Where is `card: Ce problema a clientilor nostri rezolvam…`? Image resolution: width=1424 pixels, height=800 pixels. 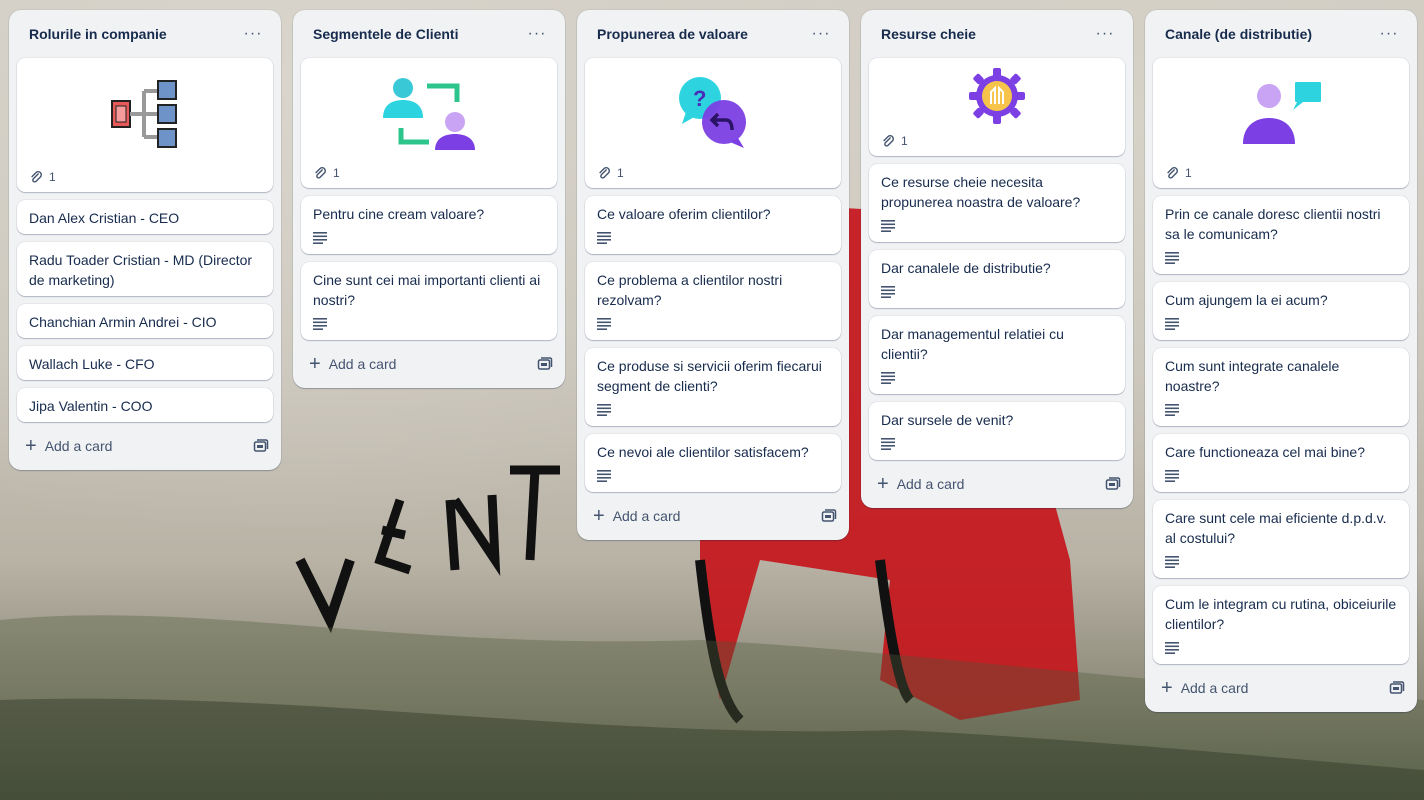 card: Ce problema a clientilor nostri rezolvam… is located at coordinates (713, 301).